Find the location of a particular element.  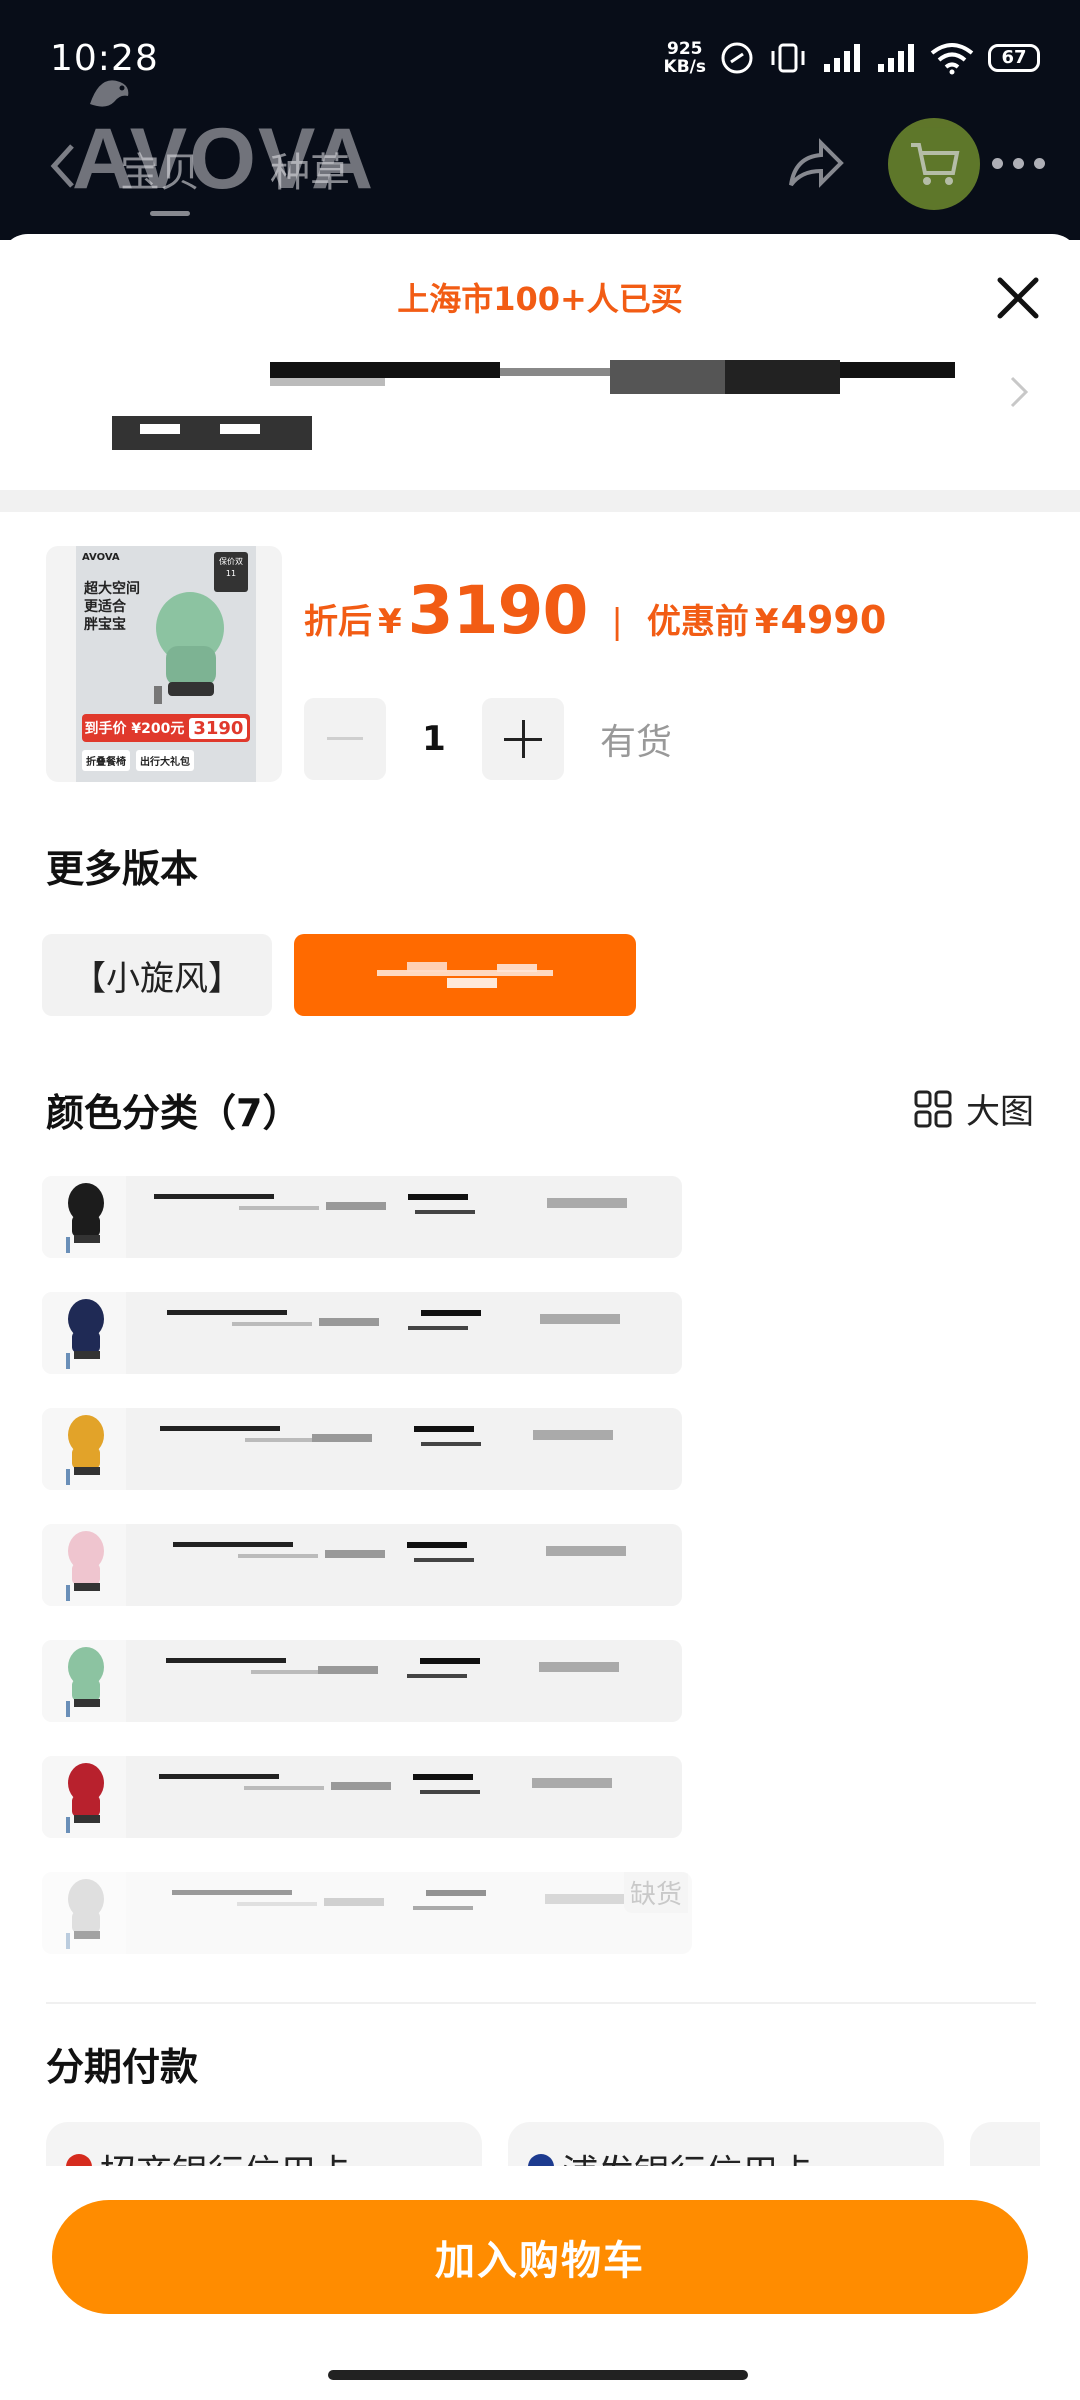

increase-button is located at coordinates (523, 739).